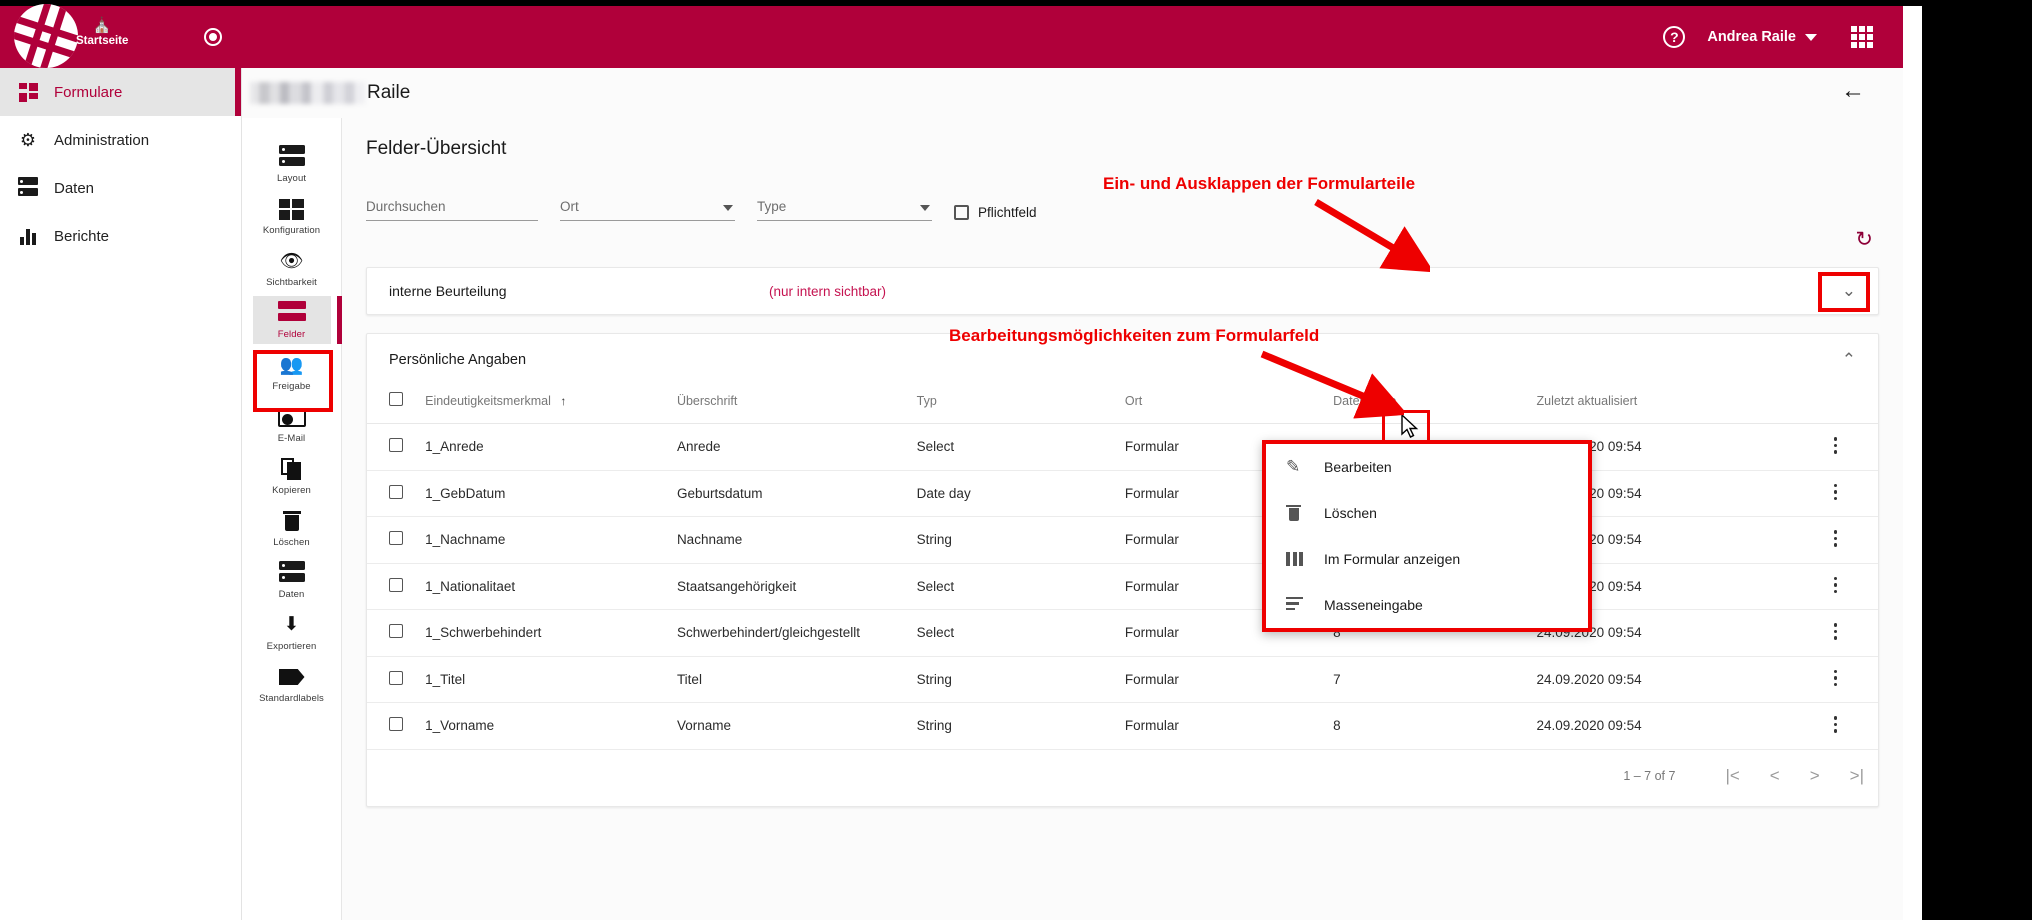 This screenshot has width=2032, height=920. What do you see at coordinates (102, 32) in the screenshot?
I see `home-button: ⛪ Startseite` at bounding box center [102, 32].